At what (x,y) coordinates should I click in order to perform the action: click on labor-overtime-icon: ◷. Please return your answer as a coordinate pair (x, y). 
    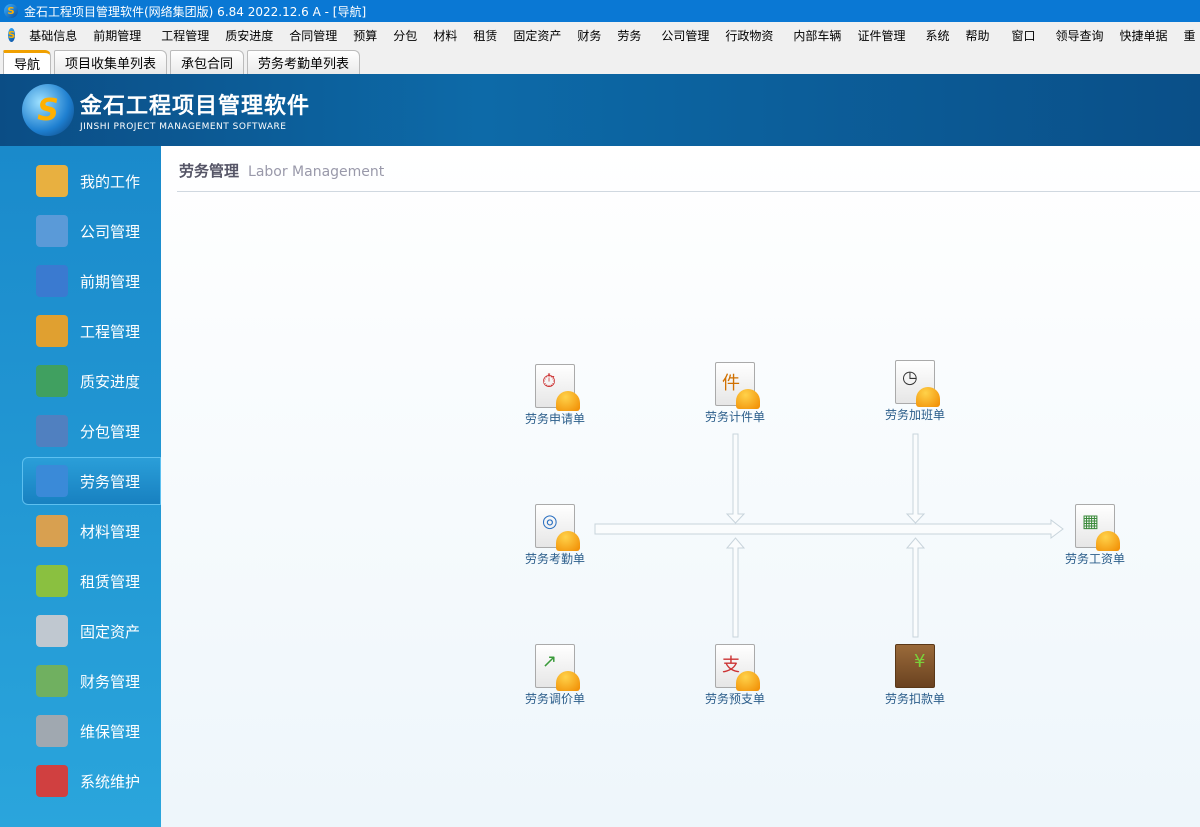
    Looking at the image, I should click on (917, 383).